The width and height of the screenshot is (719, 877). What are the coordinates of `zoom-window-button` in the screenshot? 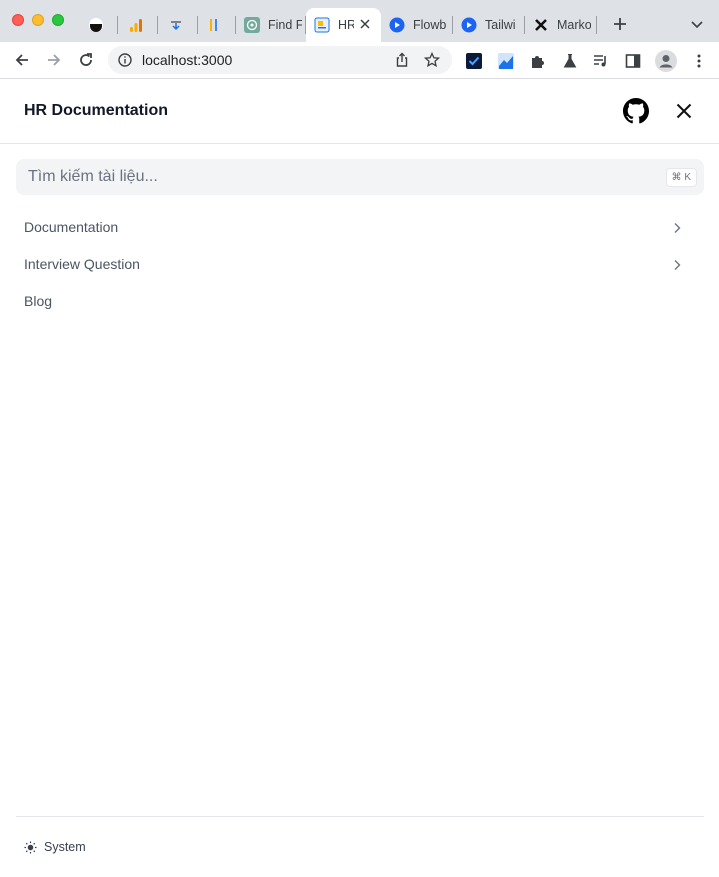 It's located at (58, 20).